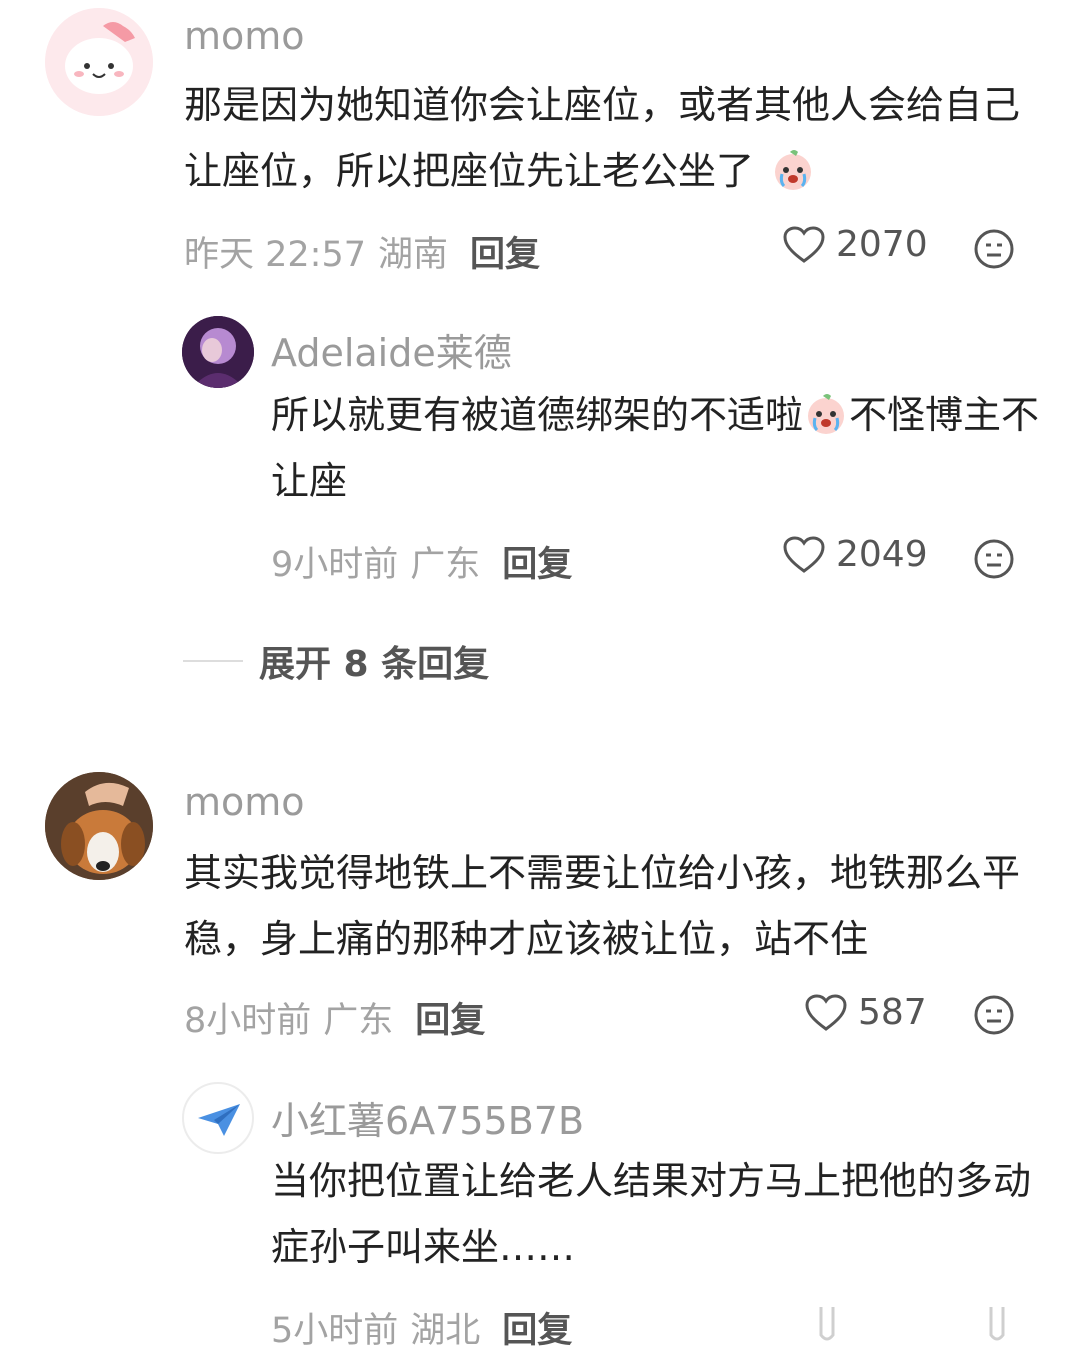 This screenshot has height=1356, width=1080. I want to click on like-button: 2070, so click(855, 244).